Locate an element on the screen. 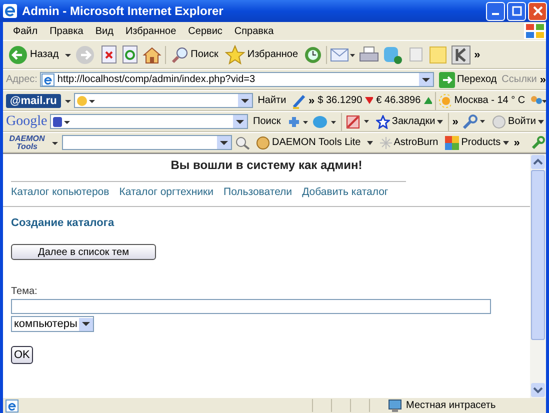 Image resolution: width=549 pixels, height=413 pixels. favorites-button: Избранное is located at coordinates (261, 54).